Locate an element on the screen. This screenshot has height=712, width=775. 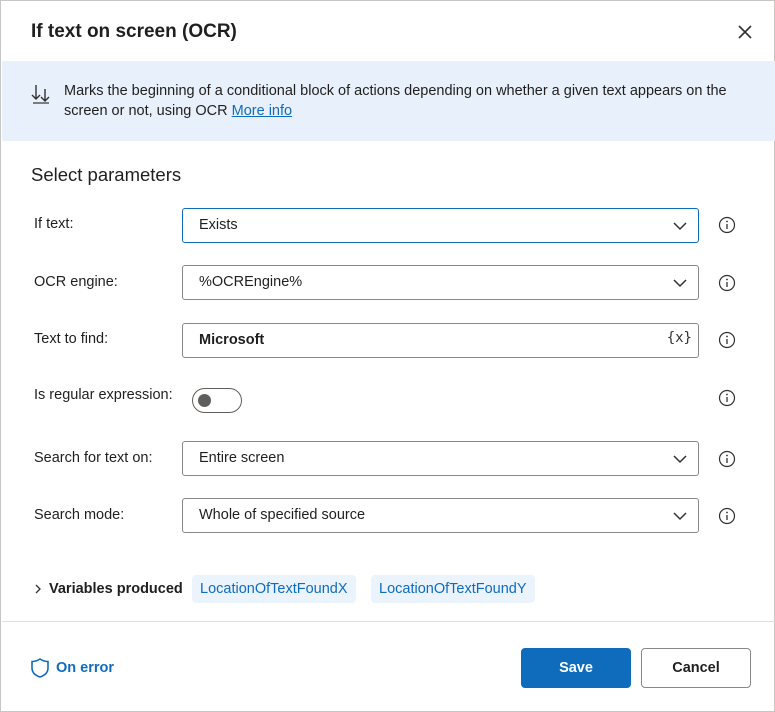
search-mode-label: Search mode: is located at coordinates (79, 515).